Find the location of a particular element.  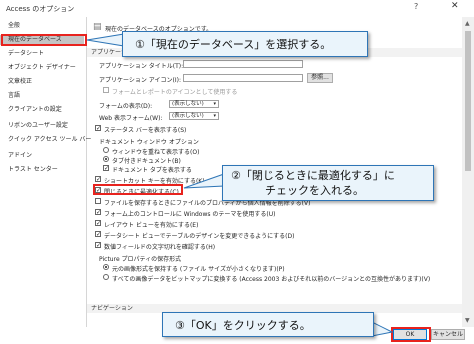

callout-step-1-text: ①「現在のデータベース」を選択する。 is located at coordinates (233, 44).